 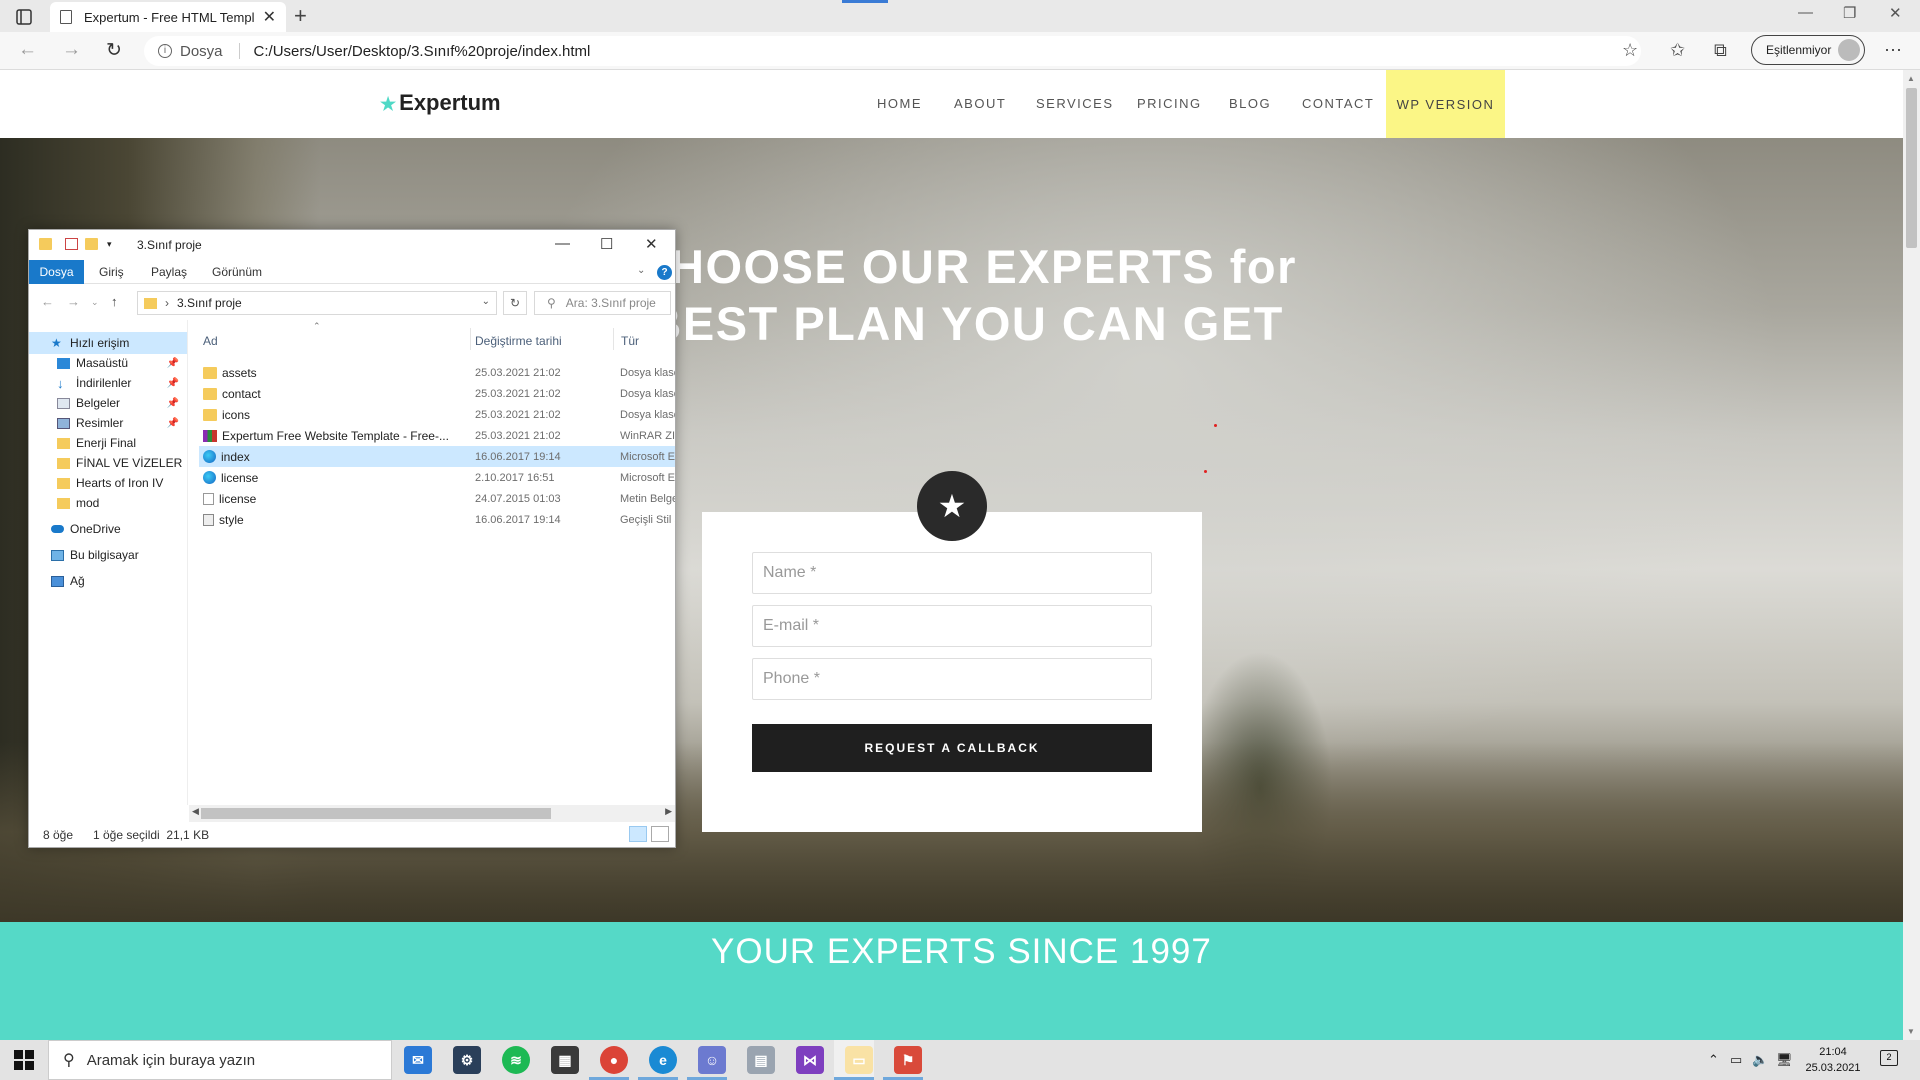 I want to click on new-folder-icon, so click(x=91, y=244).